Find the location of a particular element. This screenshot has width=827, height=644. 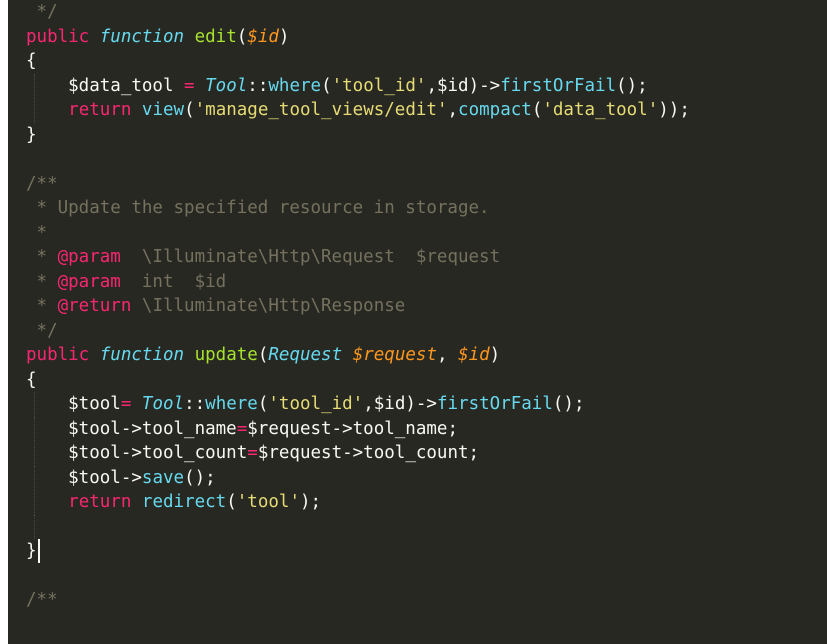

code-token: $tool-> is located at coordinates (84, 477).